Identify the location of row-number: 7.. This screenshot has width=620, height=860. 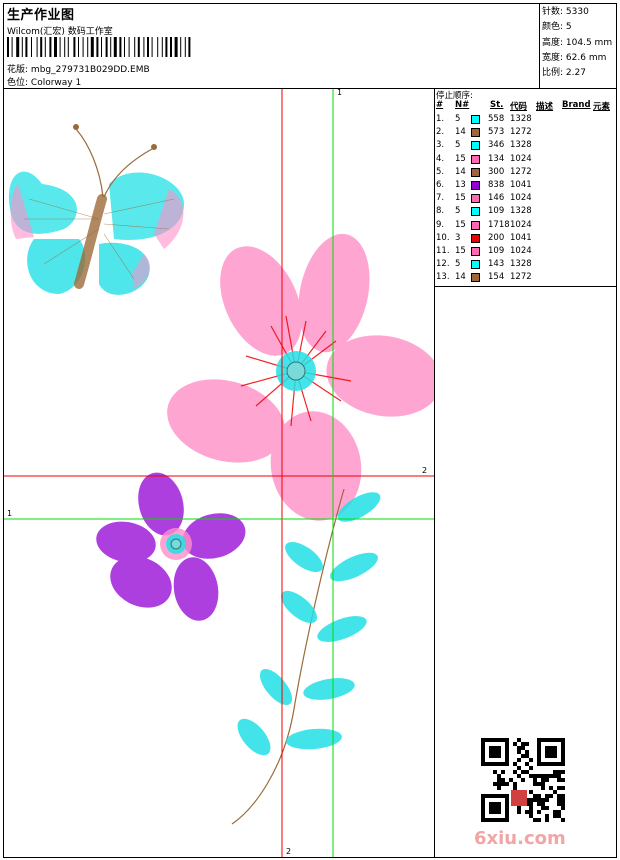
(440, 198).